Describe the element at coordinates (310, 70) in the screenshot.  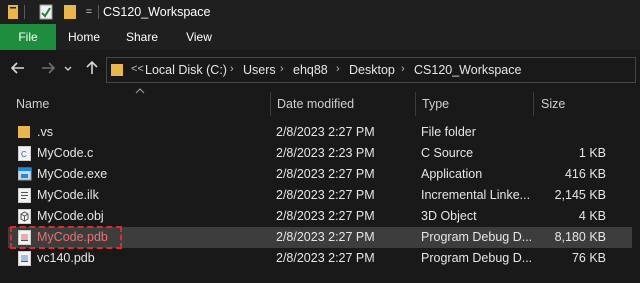
I see `breadcrumb-ehq88: ehq88` at that location.